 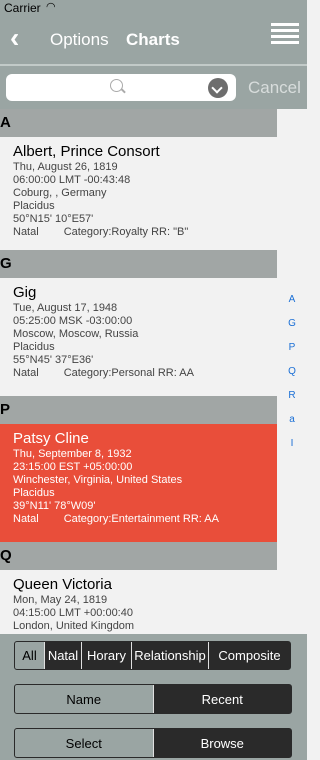 I want to click on chart-meta: Natal Category:Royalty RR: "B", so click(x=138, y=232).